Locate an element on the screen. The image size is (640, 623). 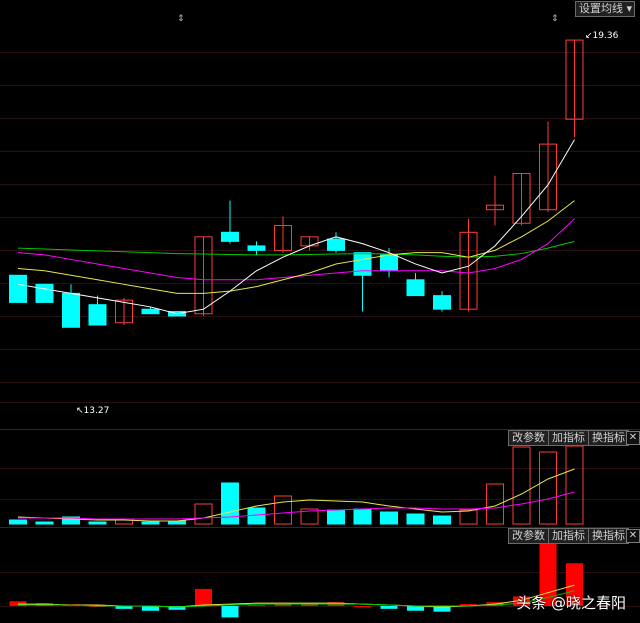
arrow-icon: ↖ is located at coordinates (80, 411).